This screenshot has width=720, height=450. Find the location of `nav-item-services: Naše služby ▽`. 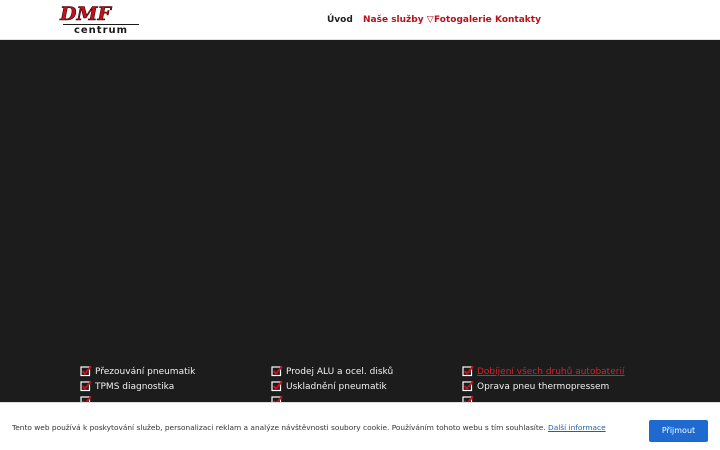

nav-item-services: Naše služby ▽ is located at coordinates (398, 20).